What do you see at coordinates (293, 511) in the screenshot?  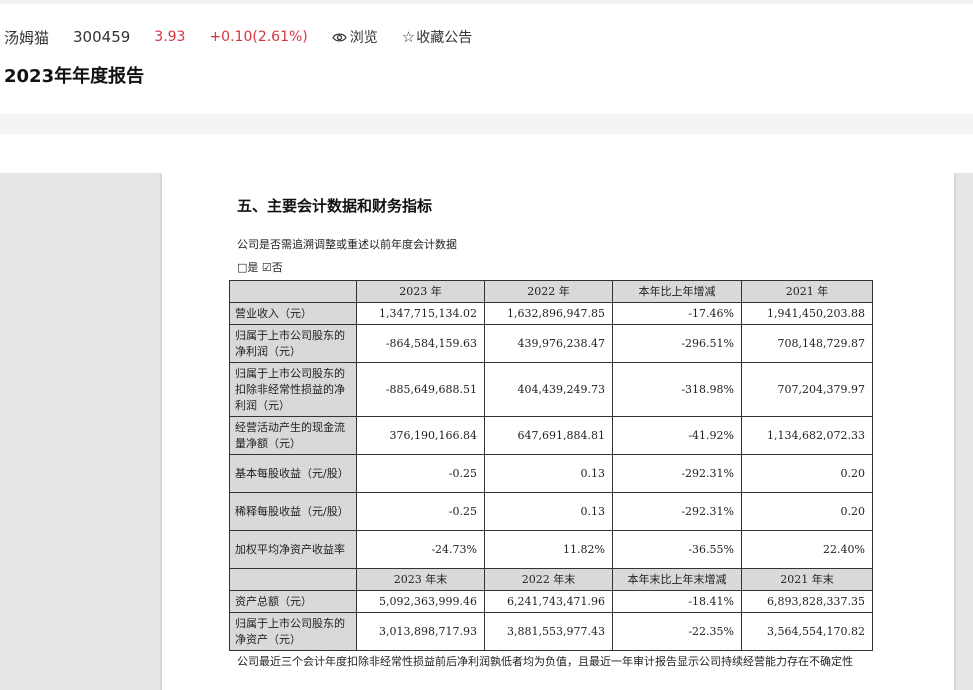 I see `row-label: 稀释每股收益（元/股）` at bounding box center [293, 511].